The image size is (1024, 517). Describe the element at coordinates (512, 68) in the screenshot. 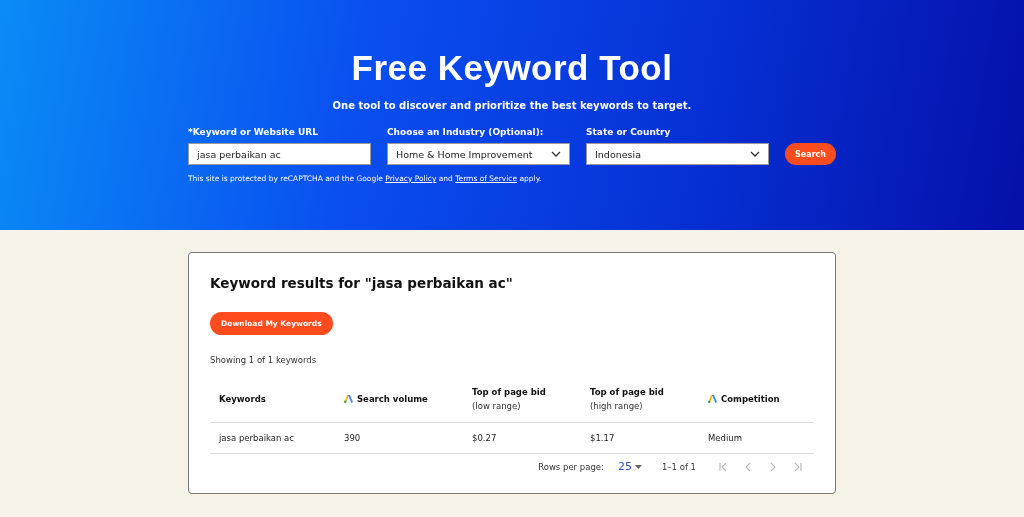

I see `page-title: Free Keyword Tool` at that location.